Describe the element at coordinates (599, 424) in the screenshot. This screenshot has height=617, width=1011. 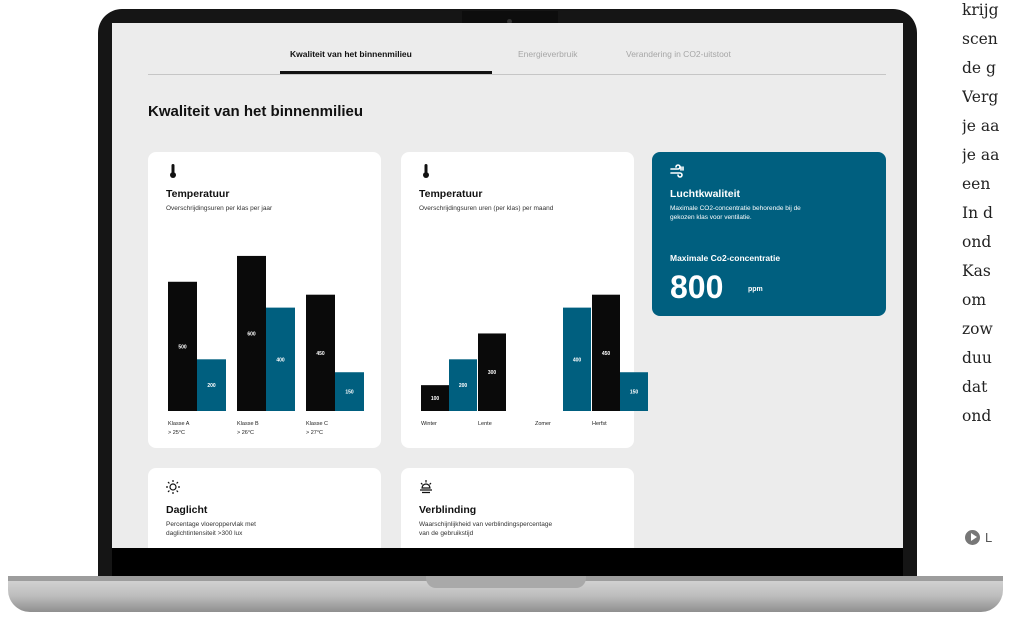
I see `category-label: Herfst` at that location.